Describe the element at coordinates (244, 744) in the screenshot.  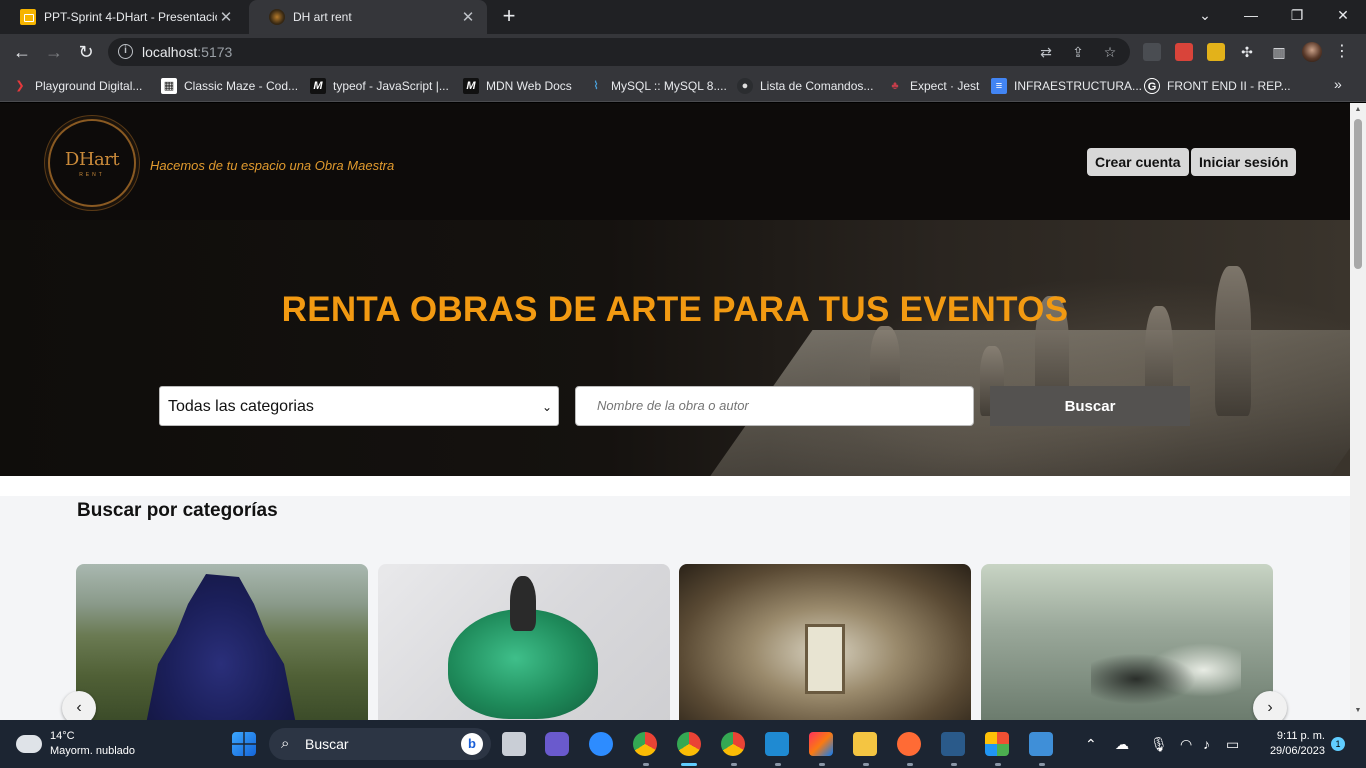
I see `windows-start-icon` at that location.